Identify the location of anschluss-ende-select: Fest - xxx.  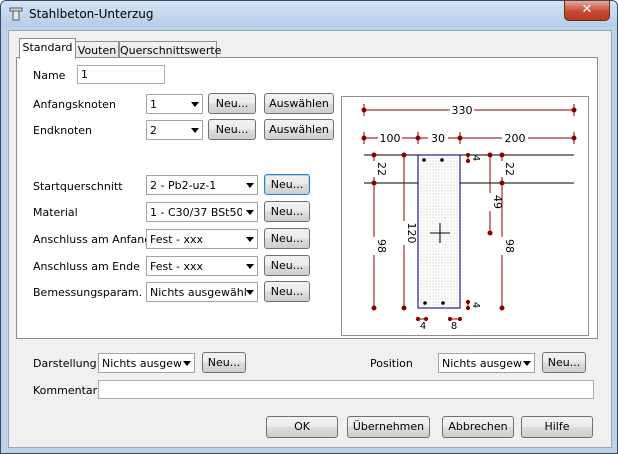
(202, 266).